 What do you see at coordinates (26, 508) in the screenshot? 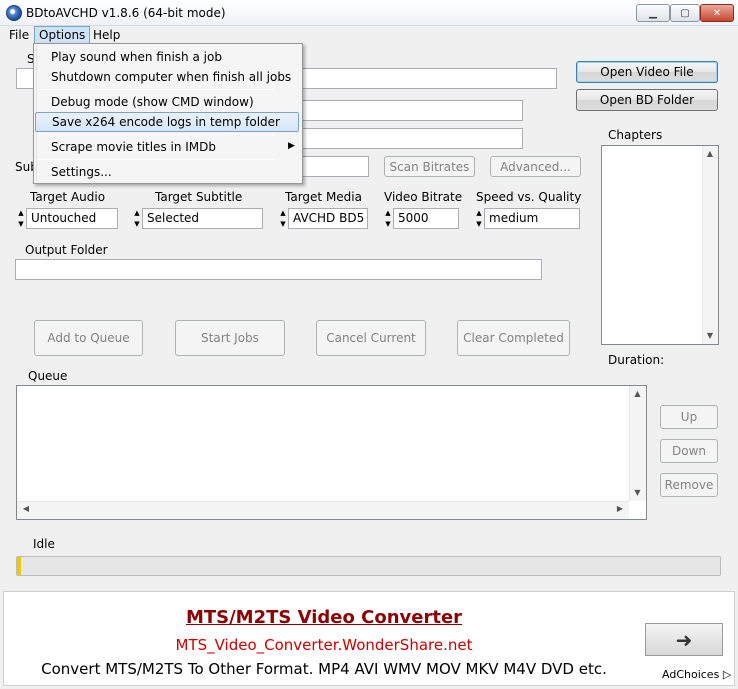
I see `queue-scroll-left-icon: ◀` at bounding box center [26, 508].